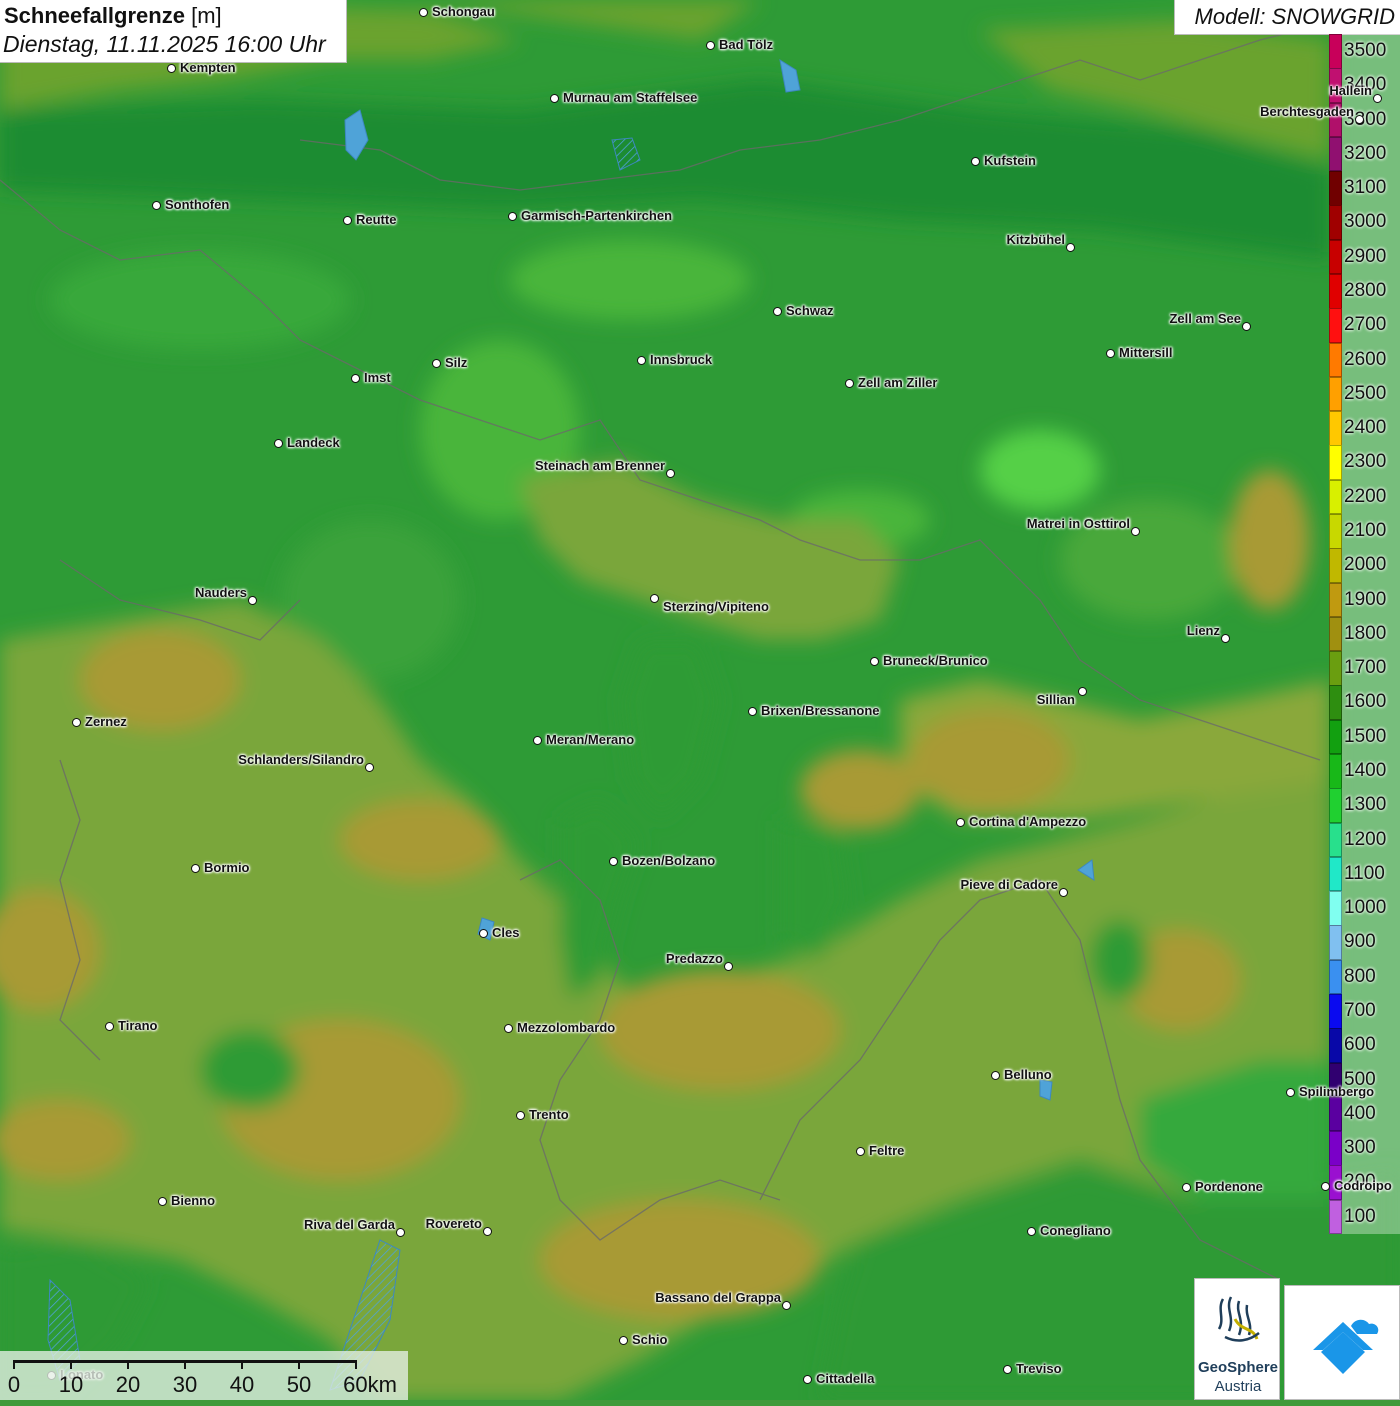 This screenshot has width=1400, height=1406. I want to click on map-title: Schneefallgrenze [m], so click(113, 15).